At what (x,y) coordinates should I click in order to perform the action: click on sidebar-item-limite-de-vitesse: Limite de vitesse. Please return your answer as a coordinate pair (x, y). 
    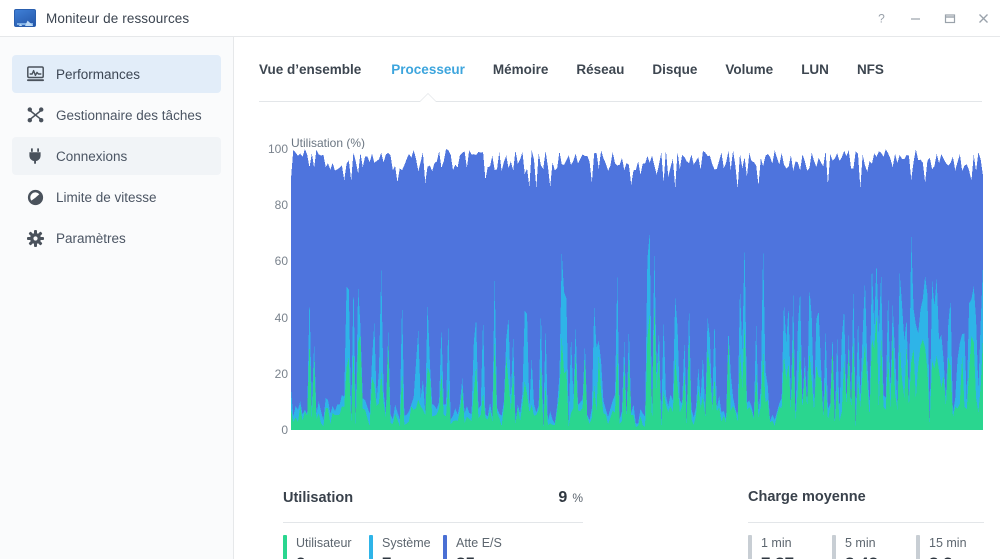
    Looking at the image, I should click on (116, 197).